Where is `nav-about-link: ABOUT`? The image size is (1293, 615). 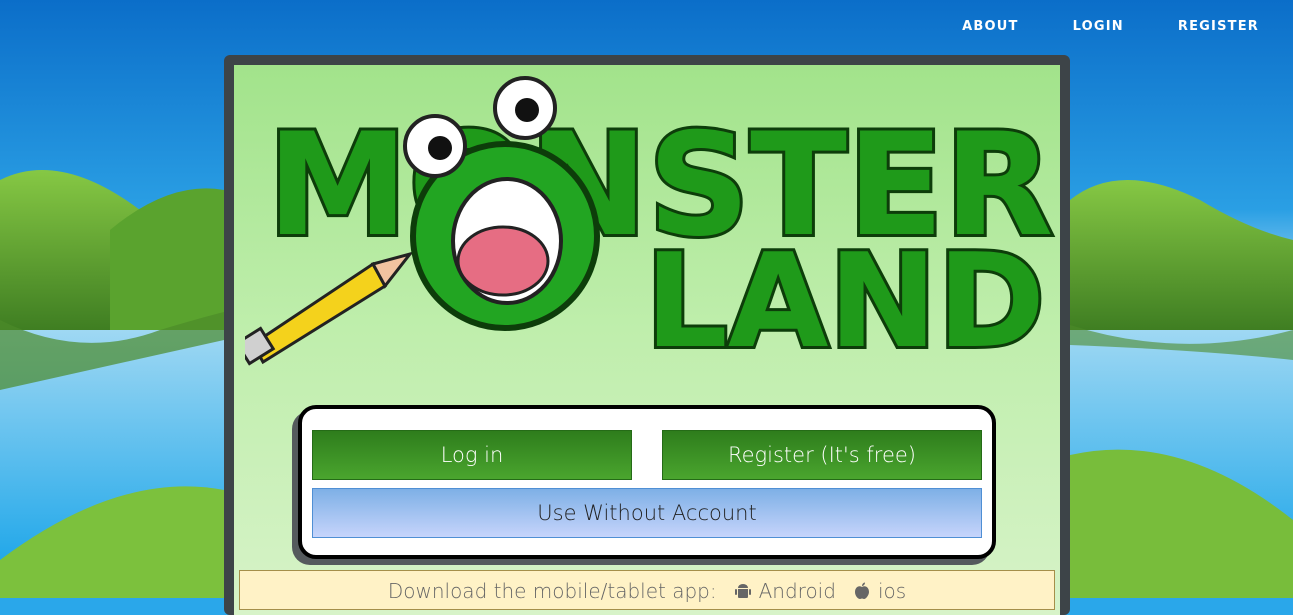
nav-about-link: ABOUT is located at coordinates (983, 26).